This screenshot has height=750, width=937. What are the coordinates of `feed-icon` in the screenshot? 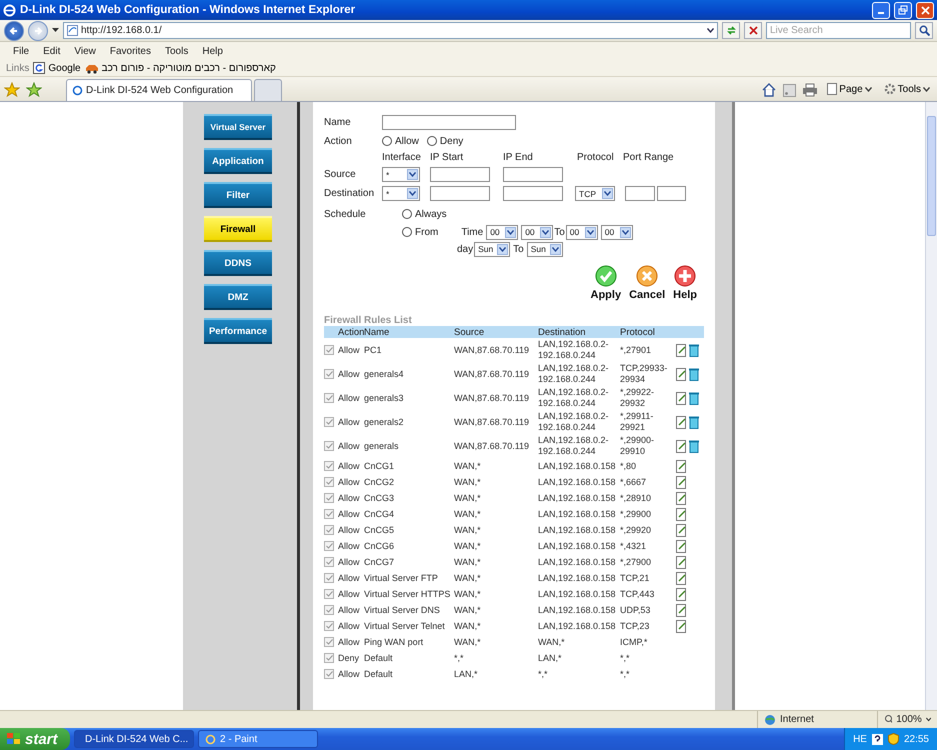 It's located at (789, 90).